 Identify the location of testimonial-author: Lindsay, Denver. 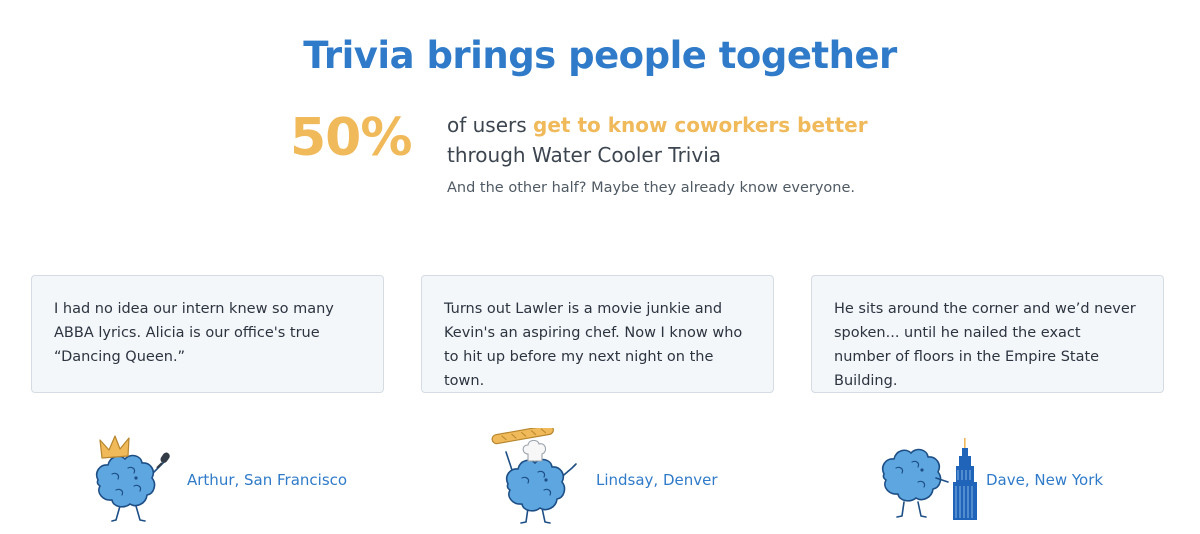
(657, 480).